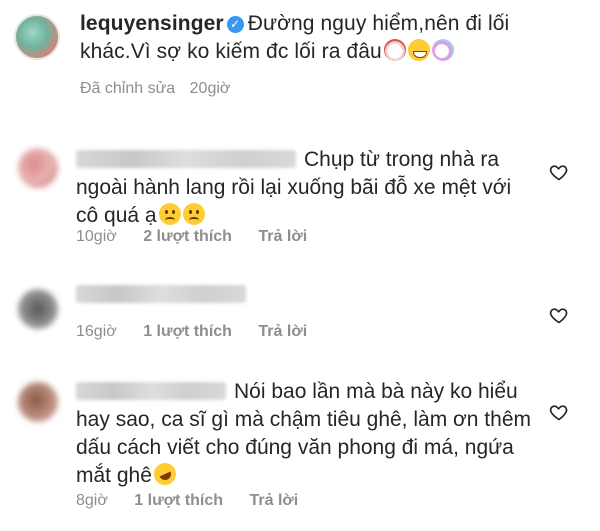 This screenshot has width=600, height=531. I want to click on comment-meta: 10giờ 2 lượt thích Trả lời, so click(191, 237).